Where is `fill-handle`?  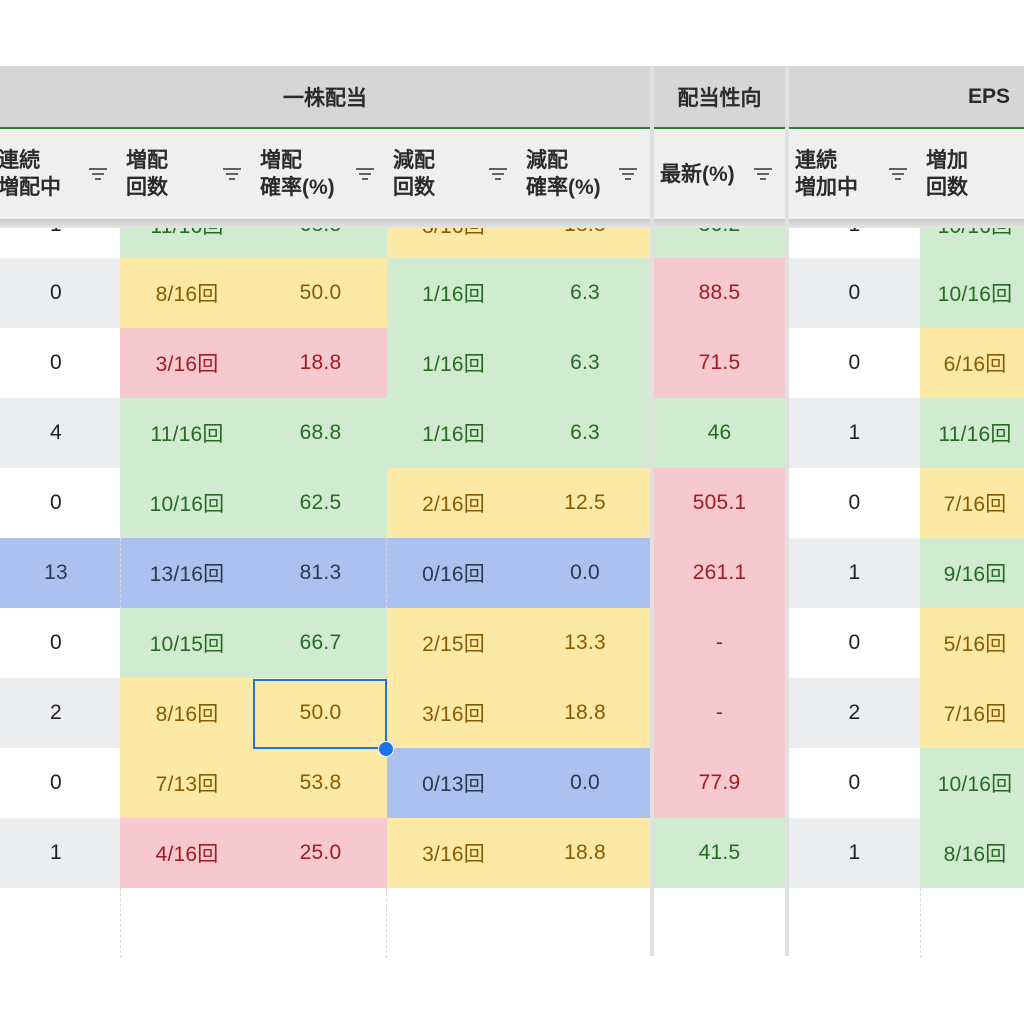 fill-handle is located at coordinates (386, 749).